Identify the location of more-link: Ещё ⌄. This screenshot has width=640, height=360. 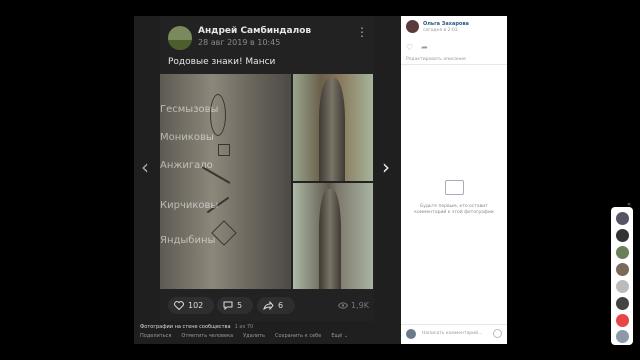
(339, 336).